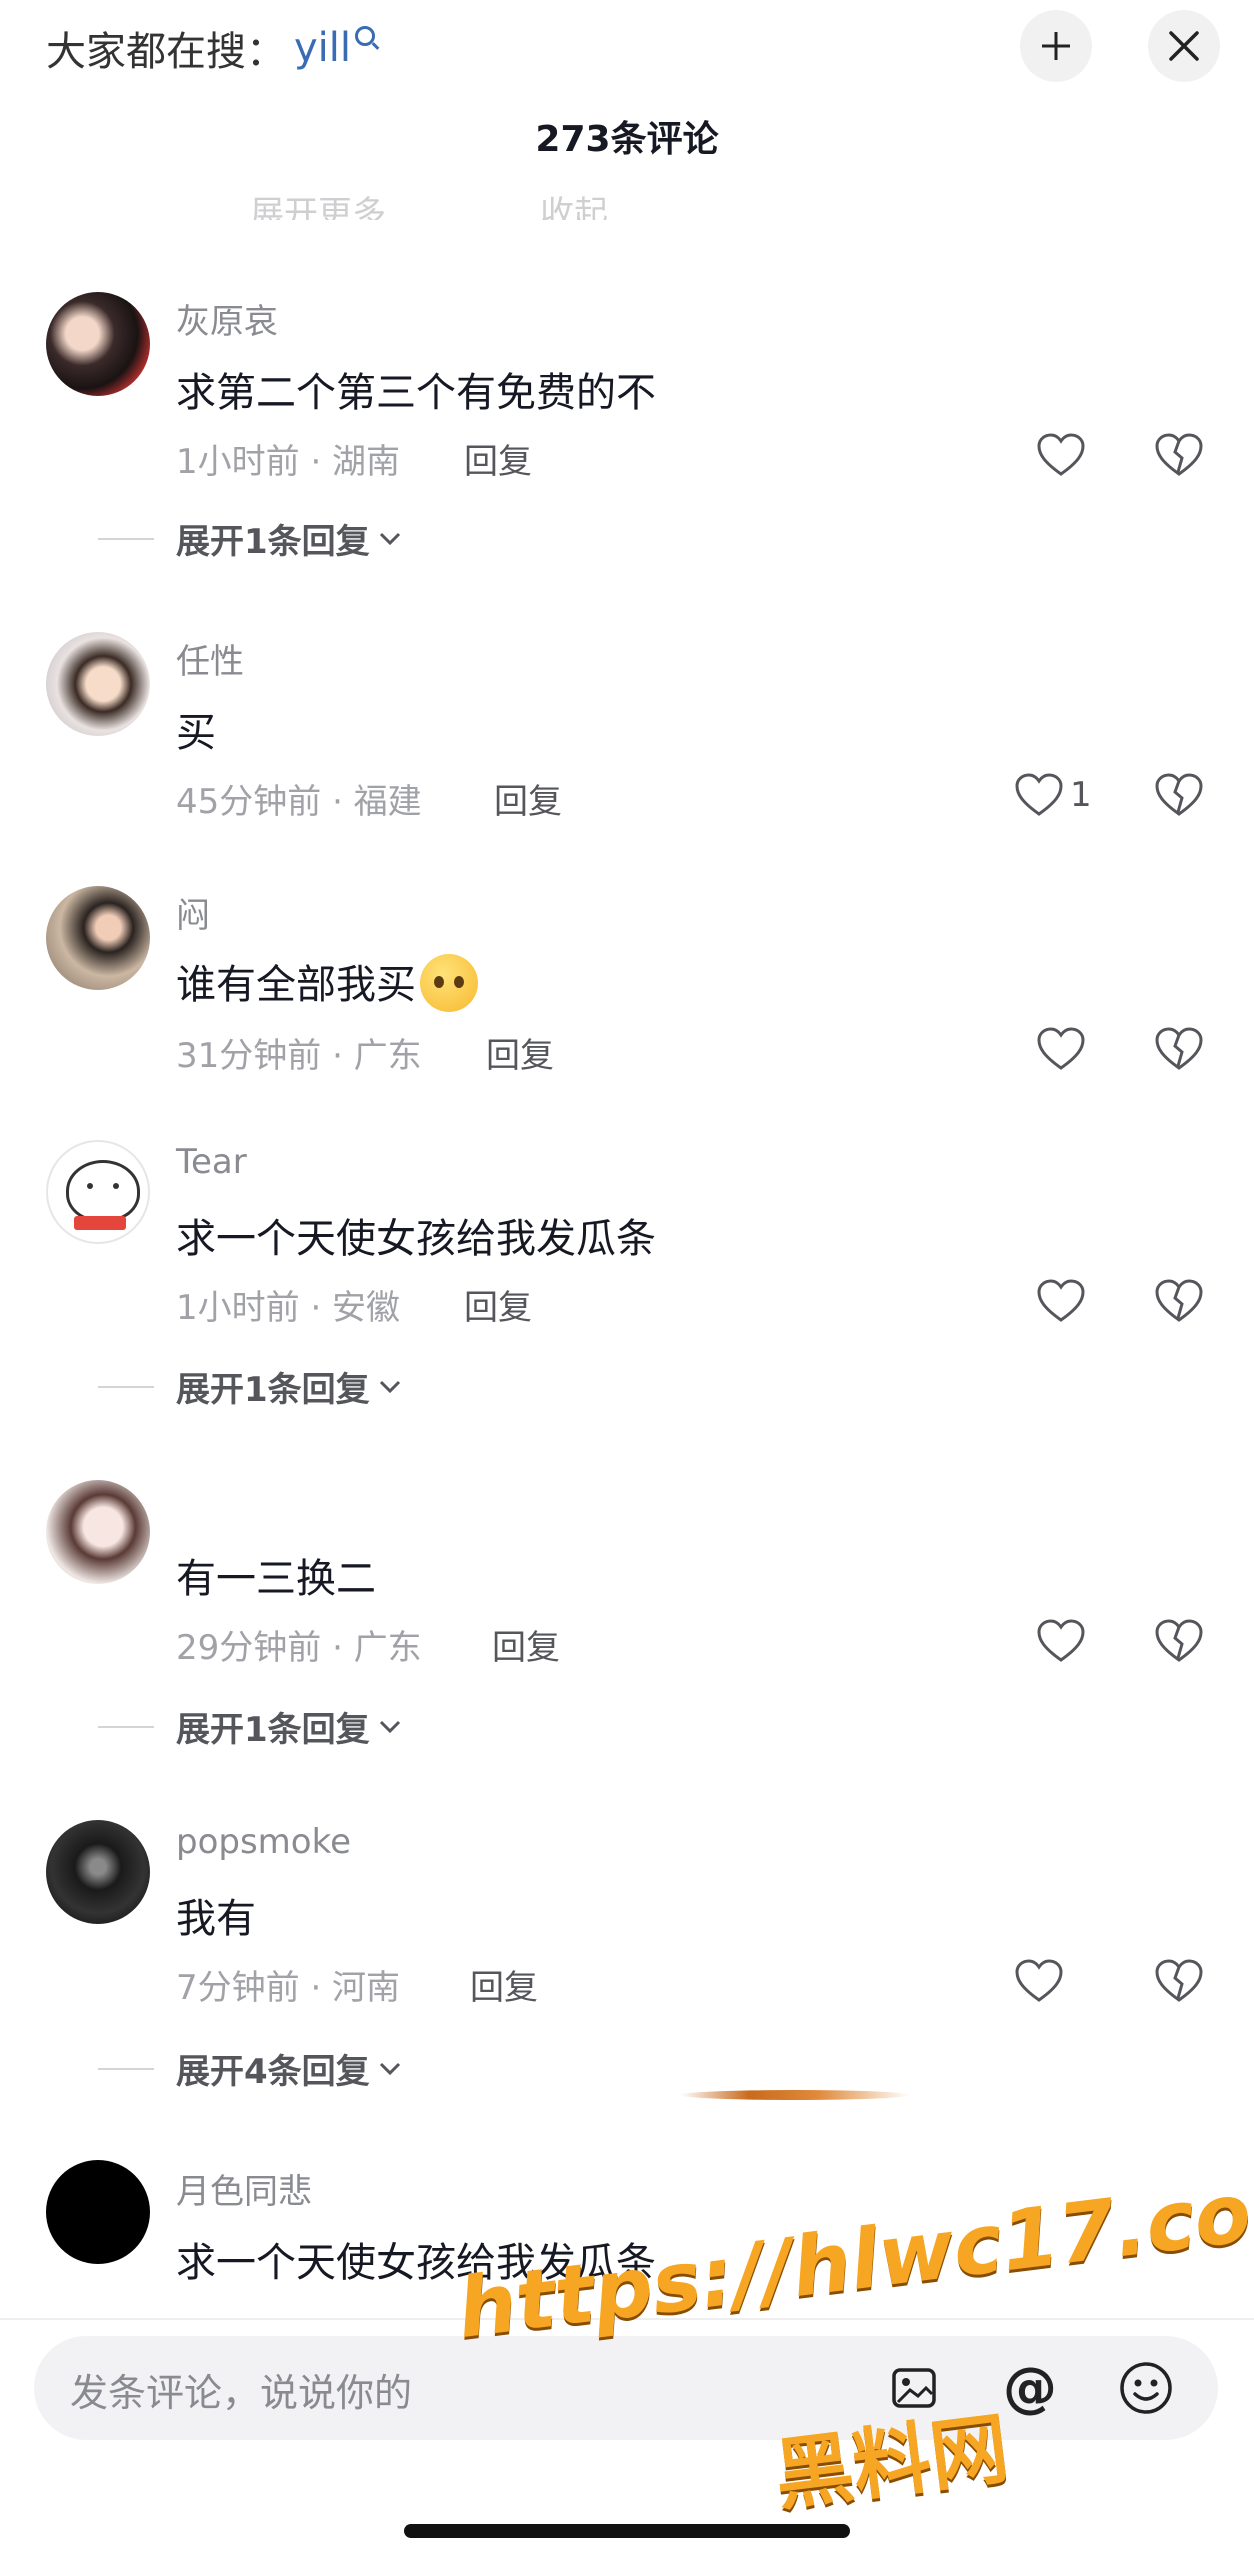 This screenshot has width=1254, height=2560. I want to click on cat-avatar-graphic, so click(103, 1191).